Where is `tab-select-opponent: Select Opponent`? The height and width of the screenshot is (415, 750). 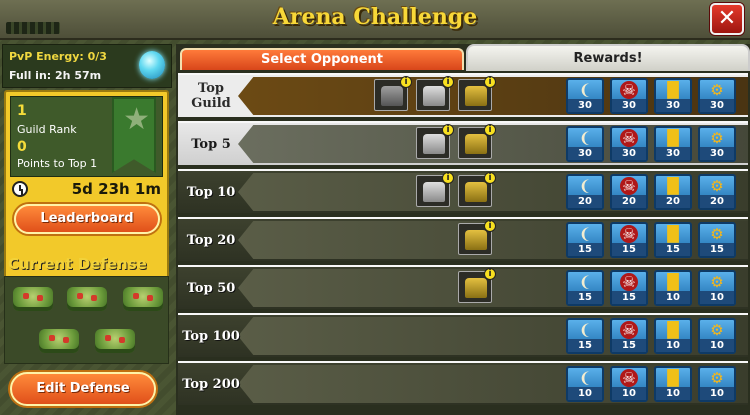
tab-select-opponent: Select Opponent is located at coordinates (322, 59).